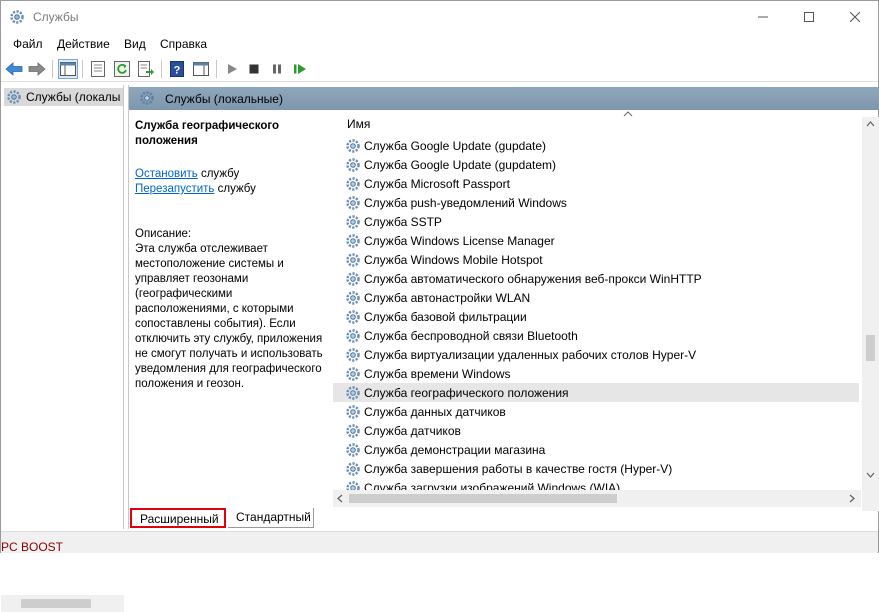  What do you see at coordinates (271, 518) in the screenshot?
I see `tab-standard: Стандартный` at bounding box center [271, 518].